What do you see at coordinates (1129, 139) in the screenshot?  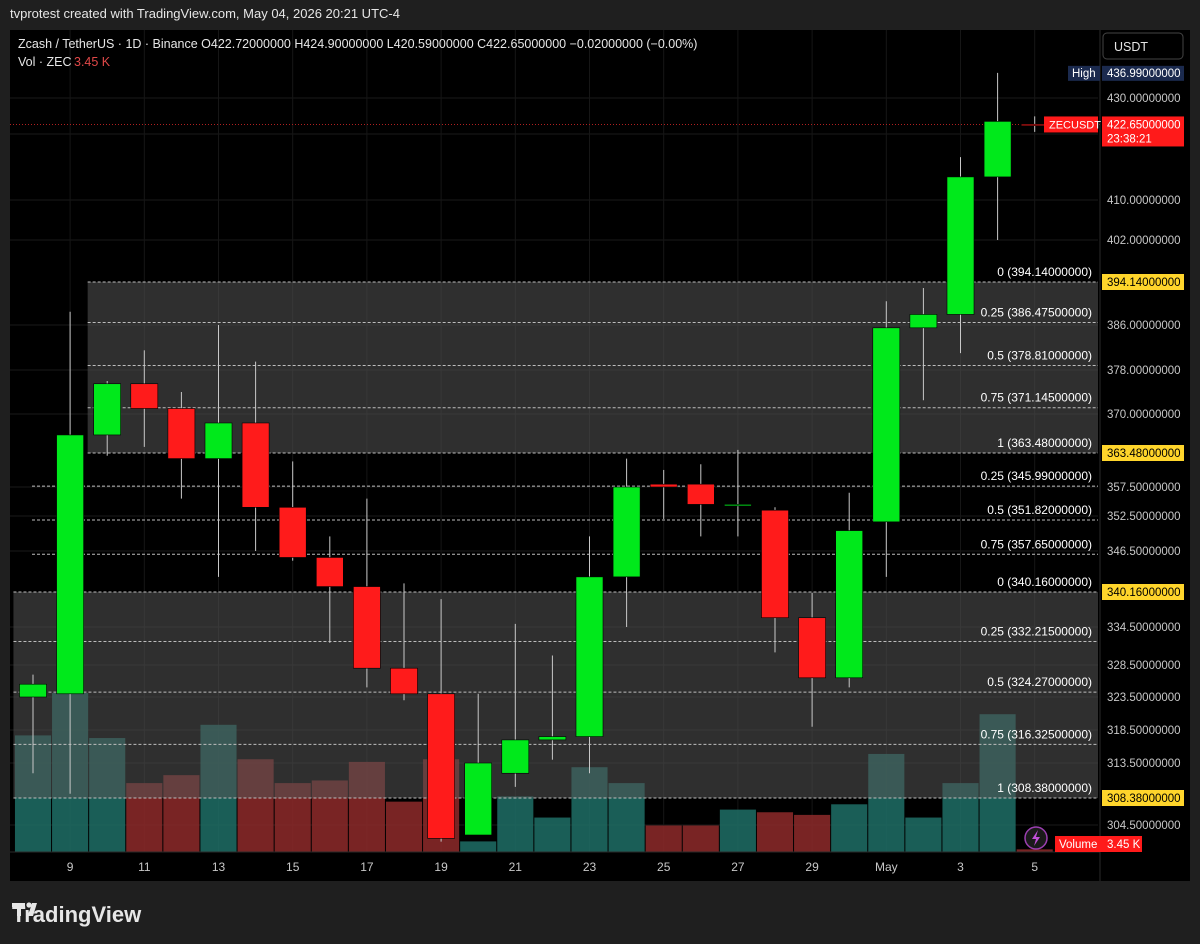 I see `countdown-label: 23:38:21` at bounding box center [1129, 139].